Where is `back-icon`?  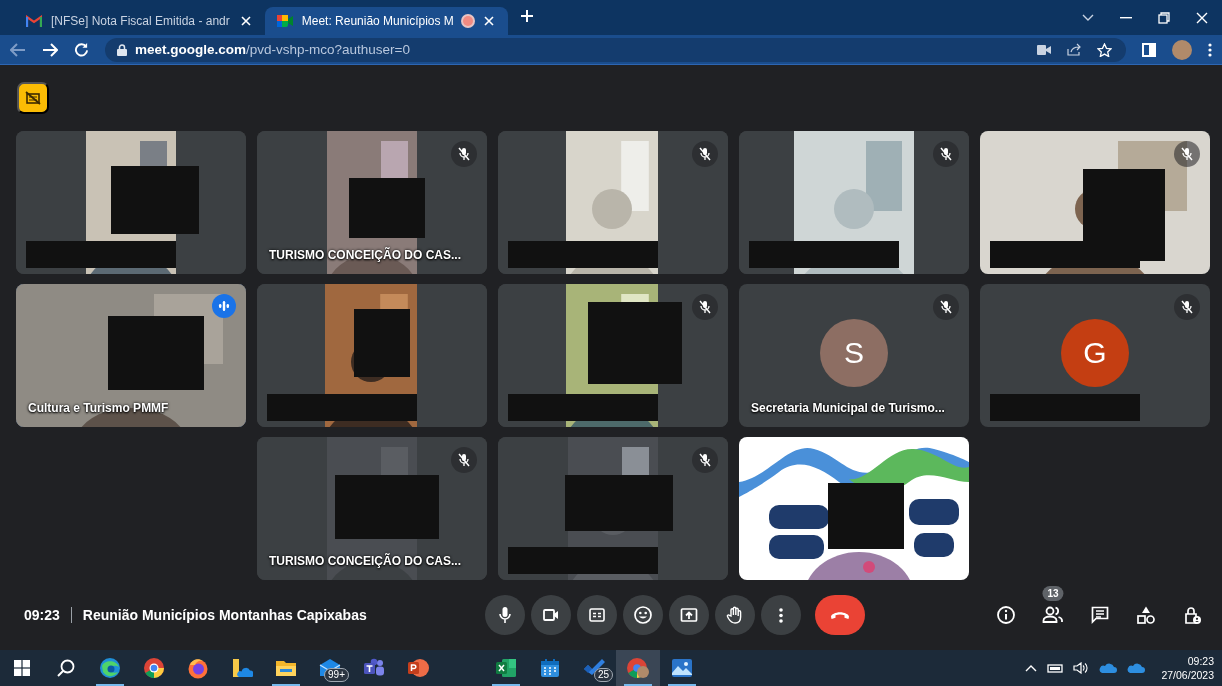 back-icon is located at coordinates (18, 49).